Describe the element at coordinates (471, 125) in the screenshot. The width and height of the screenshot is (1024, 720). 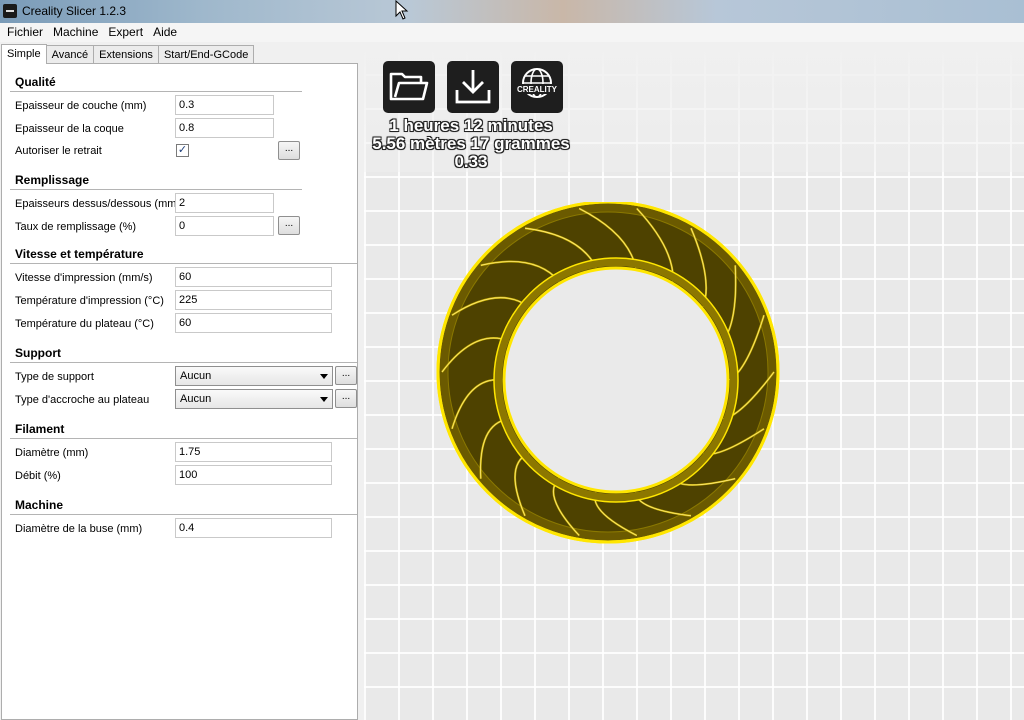
I see `print-time-text: 1 heures 12 minutes` at that location.